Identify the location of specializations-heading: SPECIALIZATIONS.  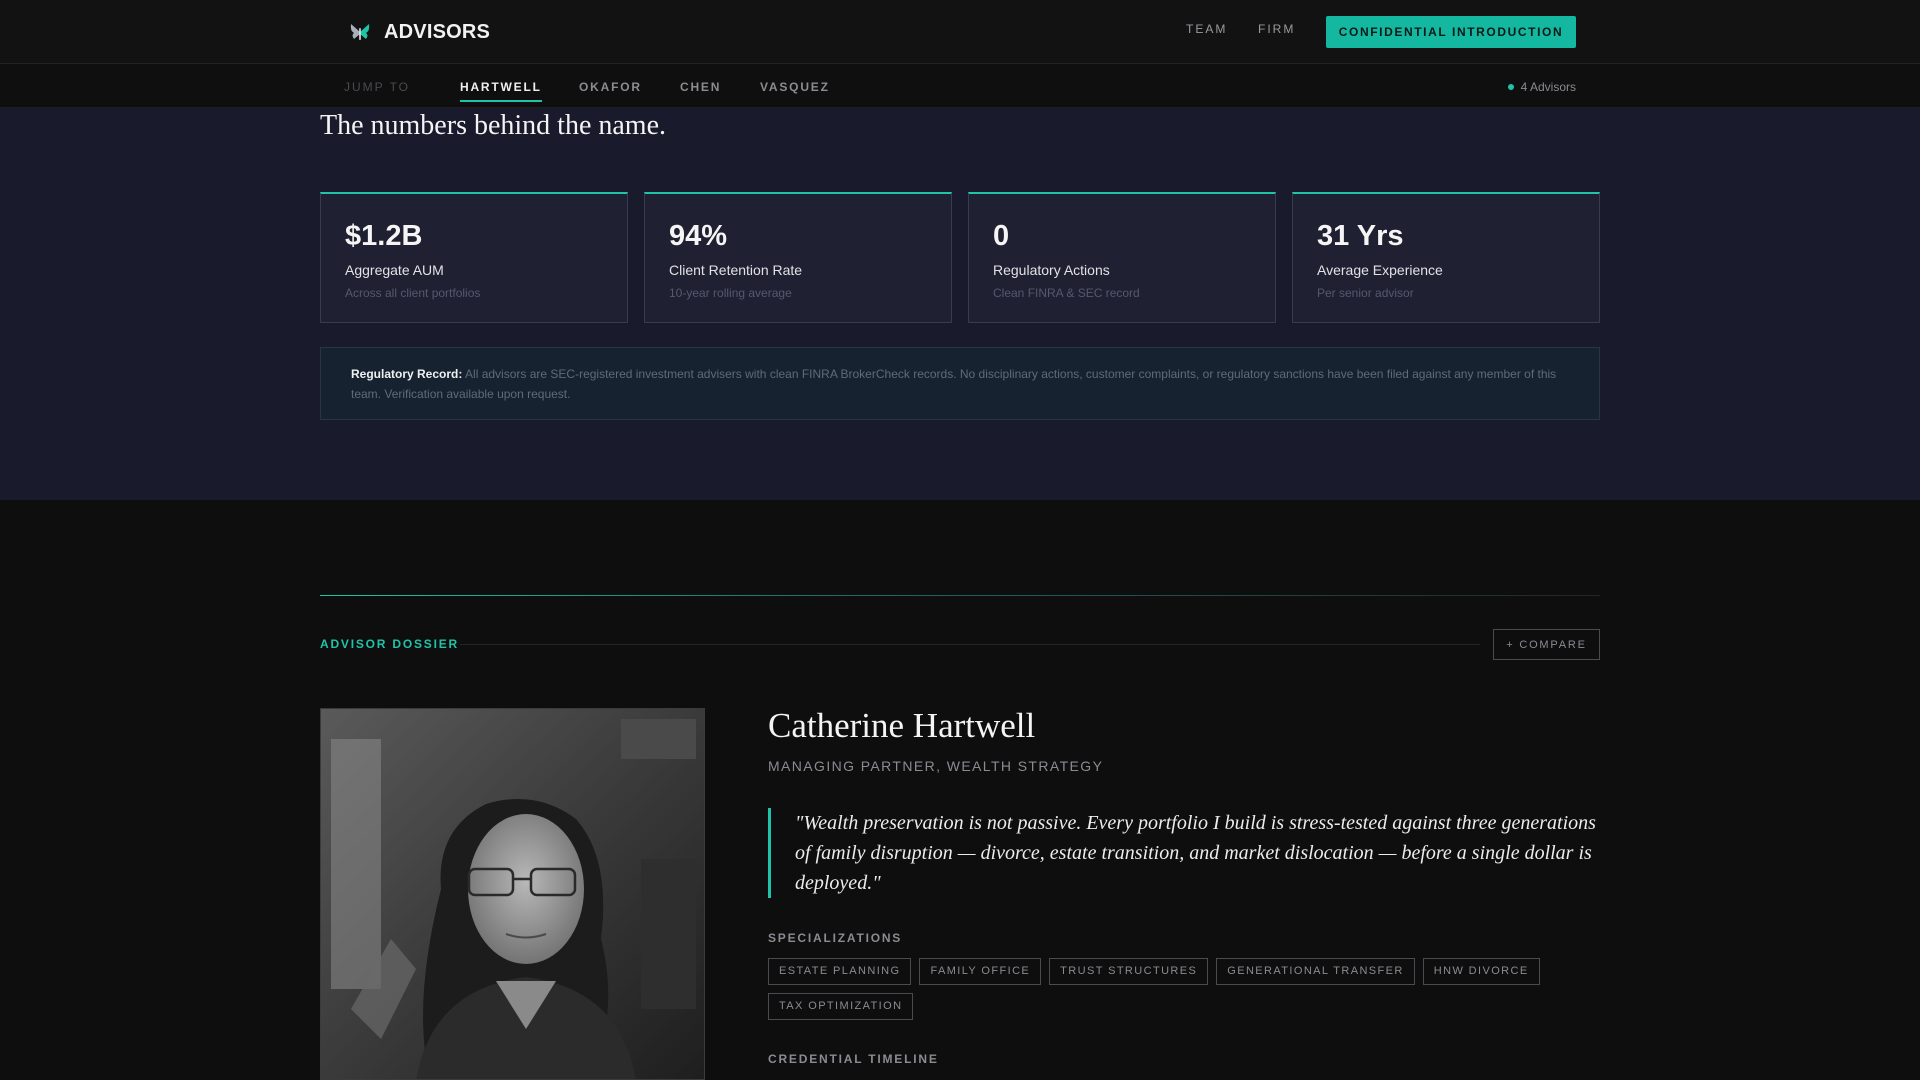
(835, 938).